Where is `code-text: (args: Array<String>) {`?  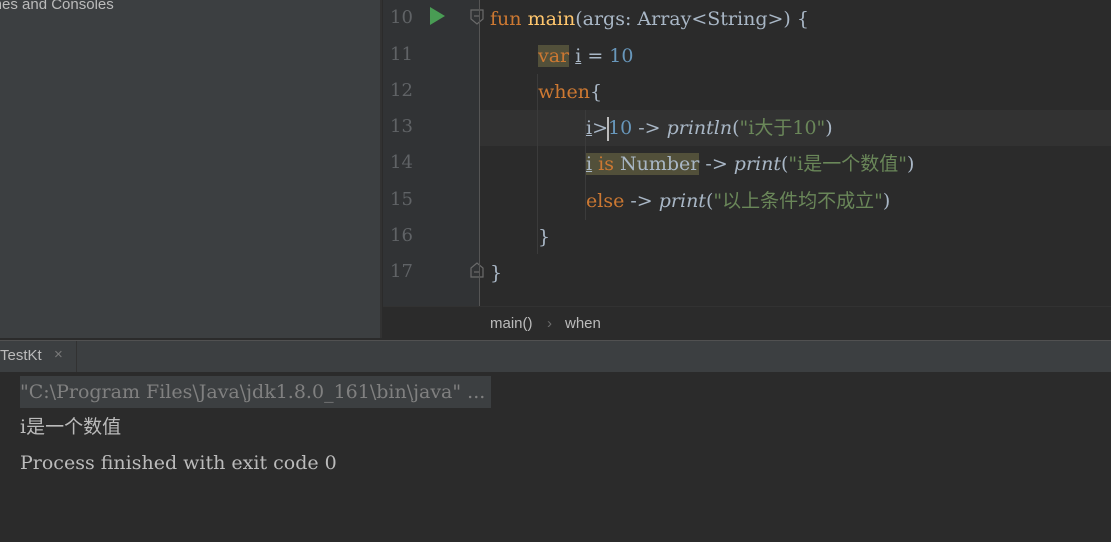
code-text: (args: Array<String>) { is located at coordinates (692, 19).